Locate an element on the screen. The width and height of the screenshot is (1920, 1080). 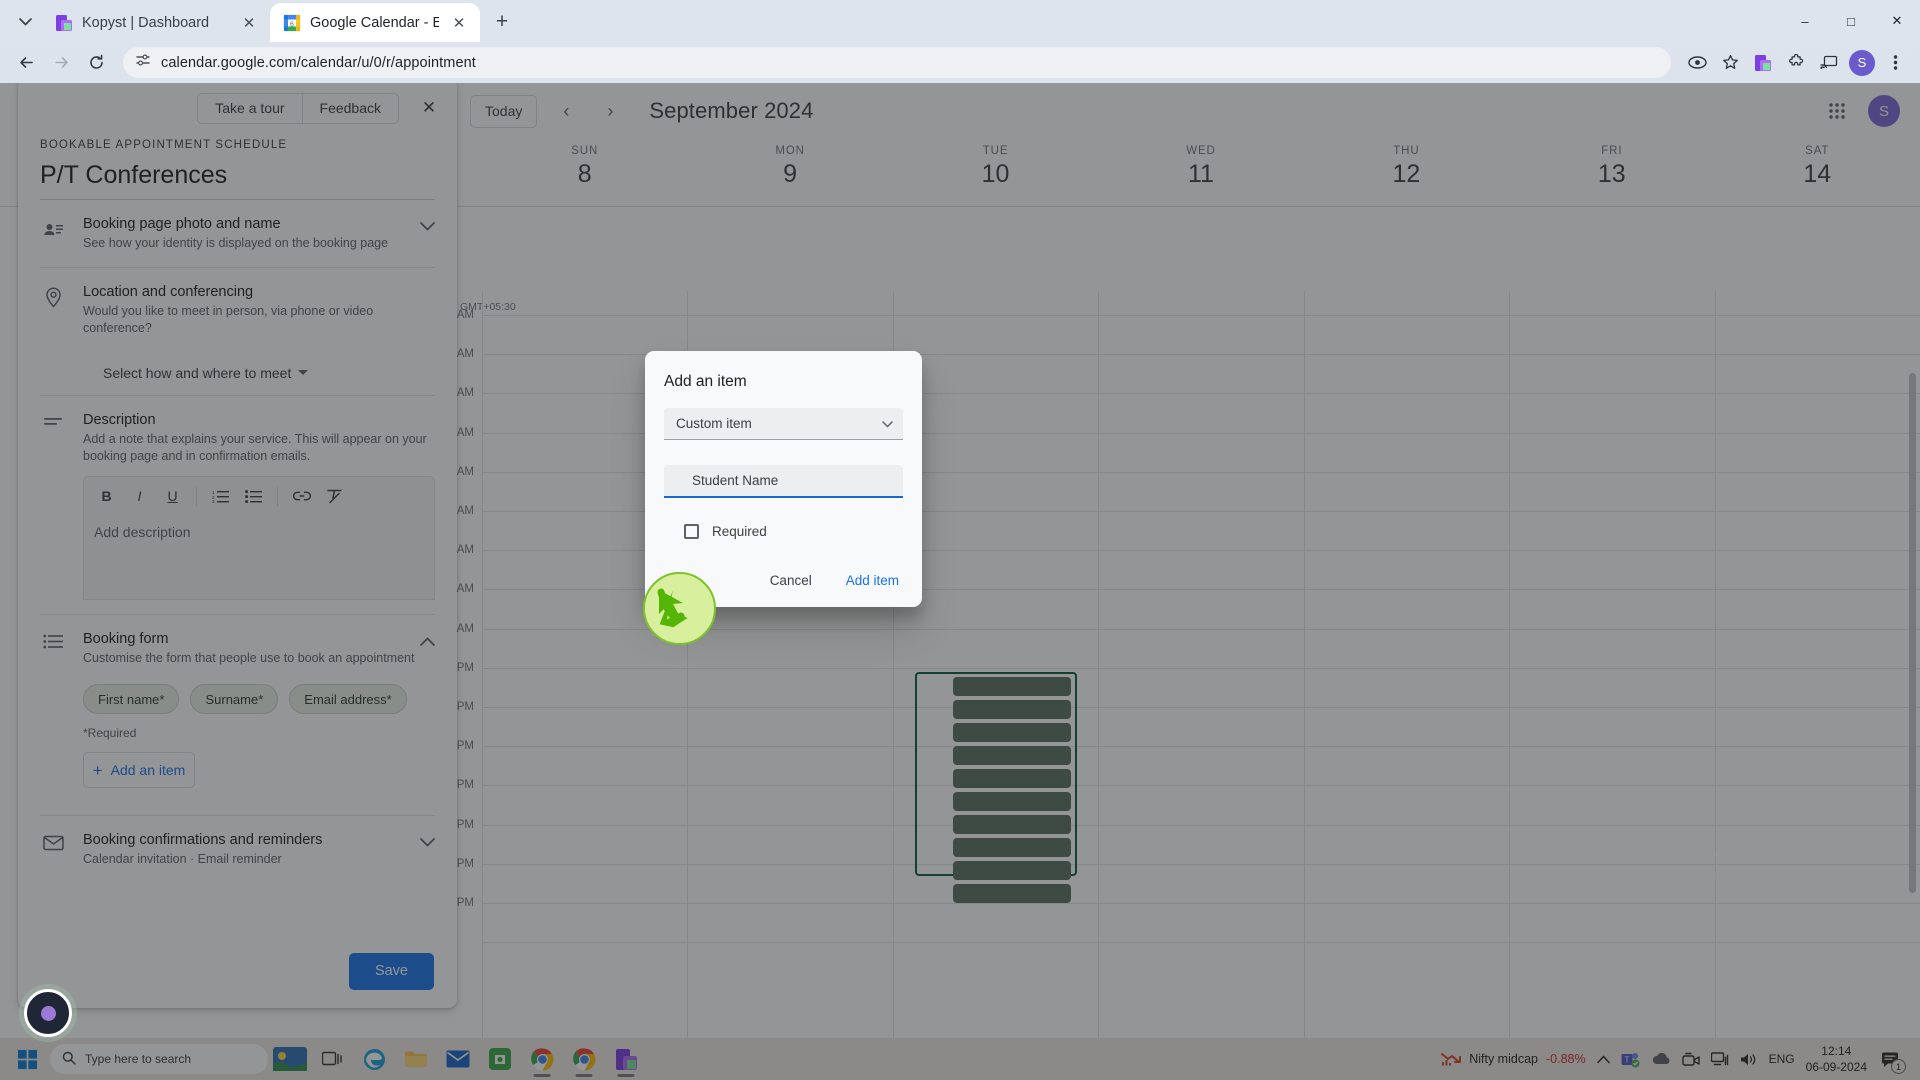
chrome-menu-icon is located at coordinates (1895, 63).